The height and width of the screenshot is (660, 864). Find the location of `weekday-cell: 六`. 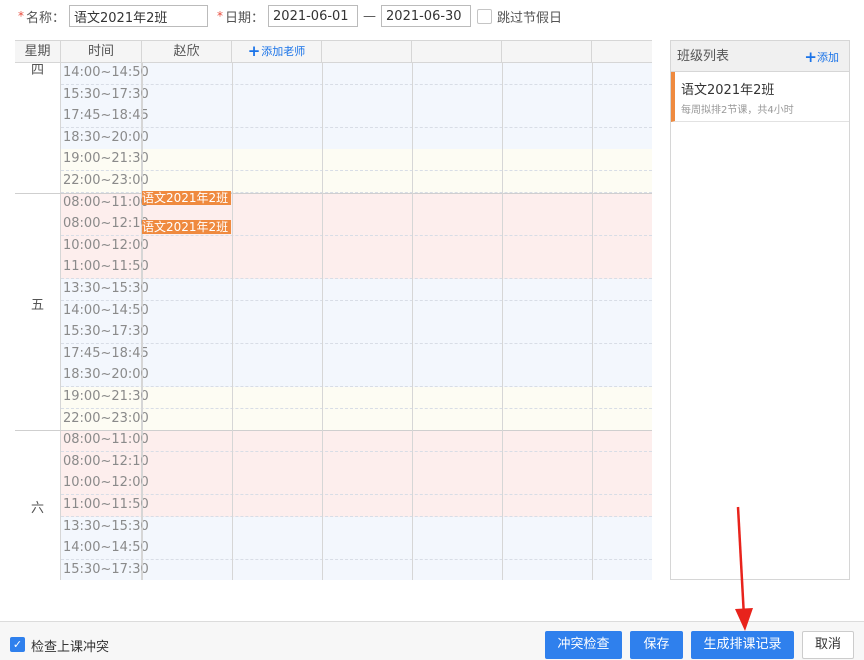

weekday-cell: 六 is located at coordinates (38, 505).